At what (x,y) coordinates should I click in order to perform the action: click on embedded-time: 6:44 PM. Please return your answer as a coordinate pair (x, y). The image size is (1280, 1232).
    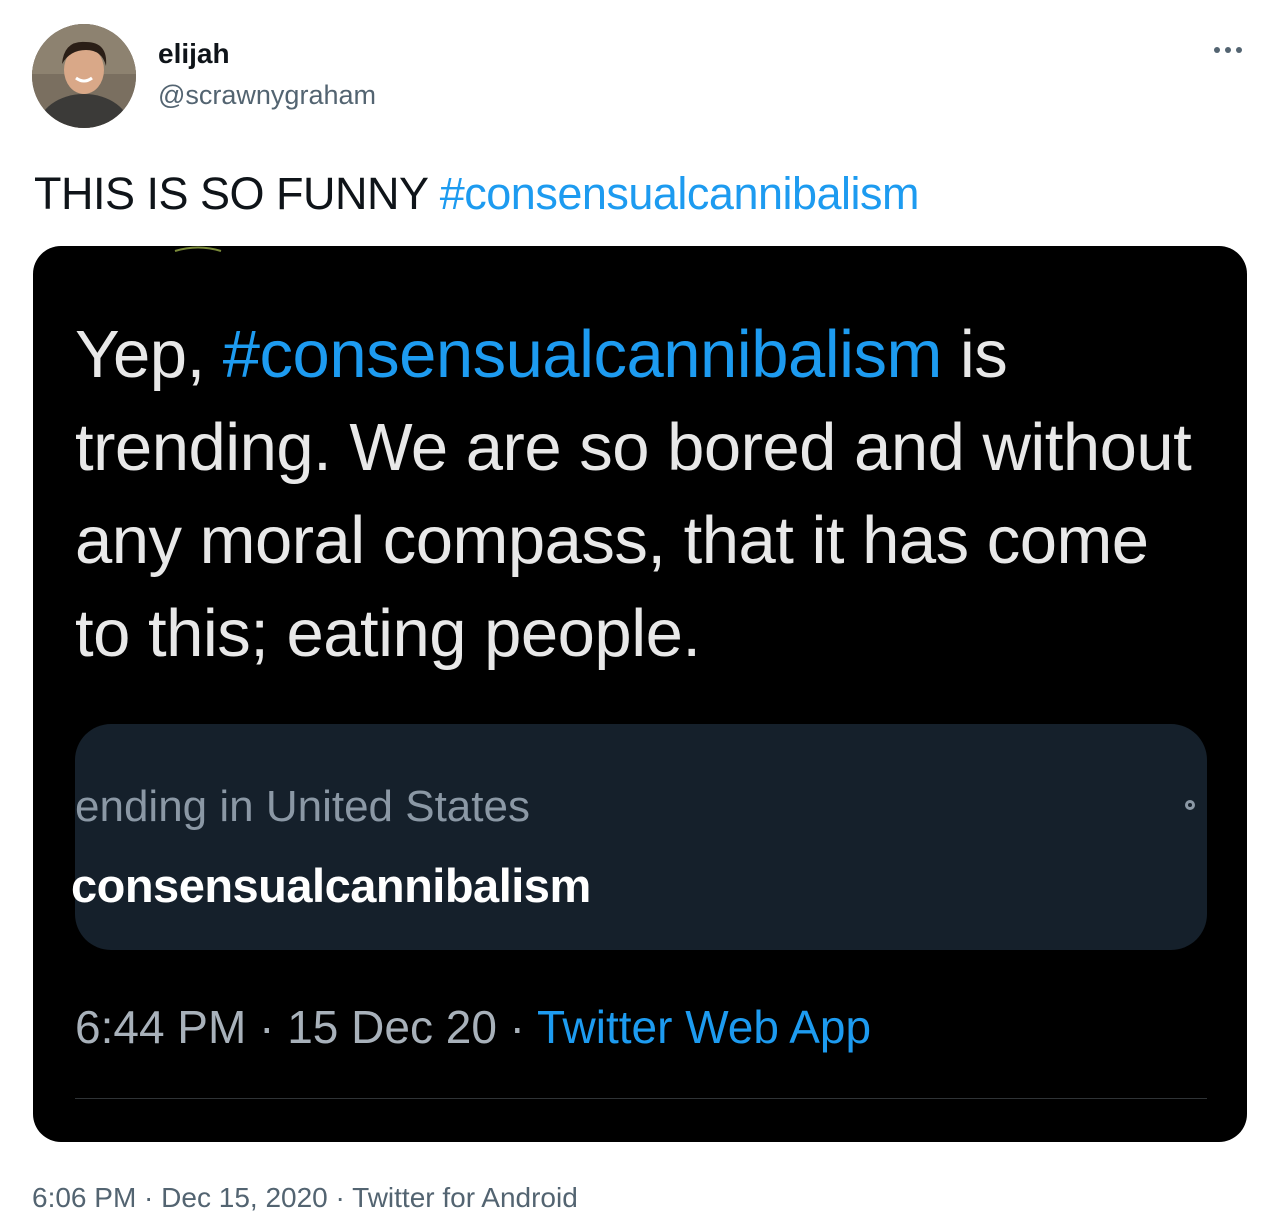
    Looking at the image, I should click on (161, 1027).